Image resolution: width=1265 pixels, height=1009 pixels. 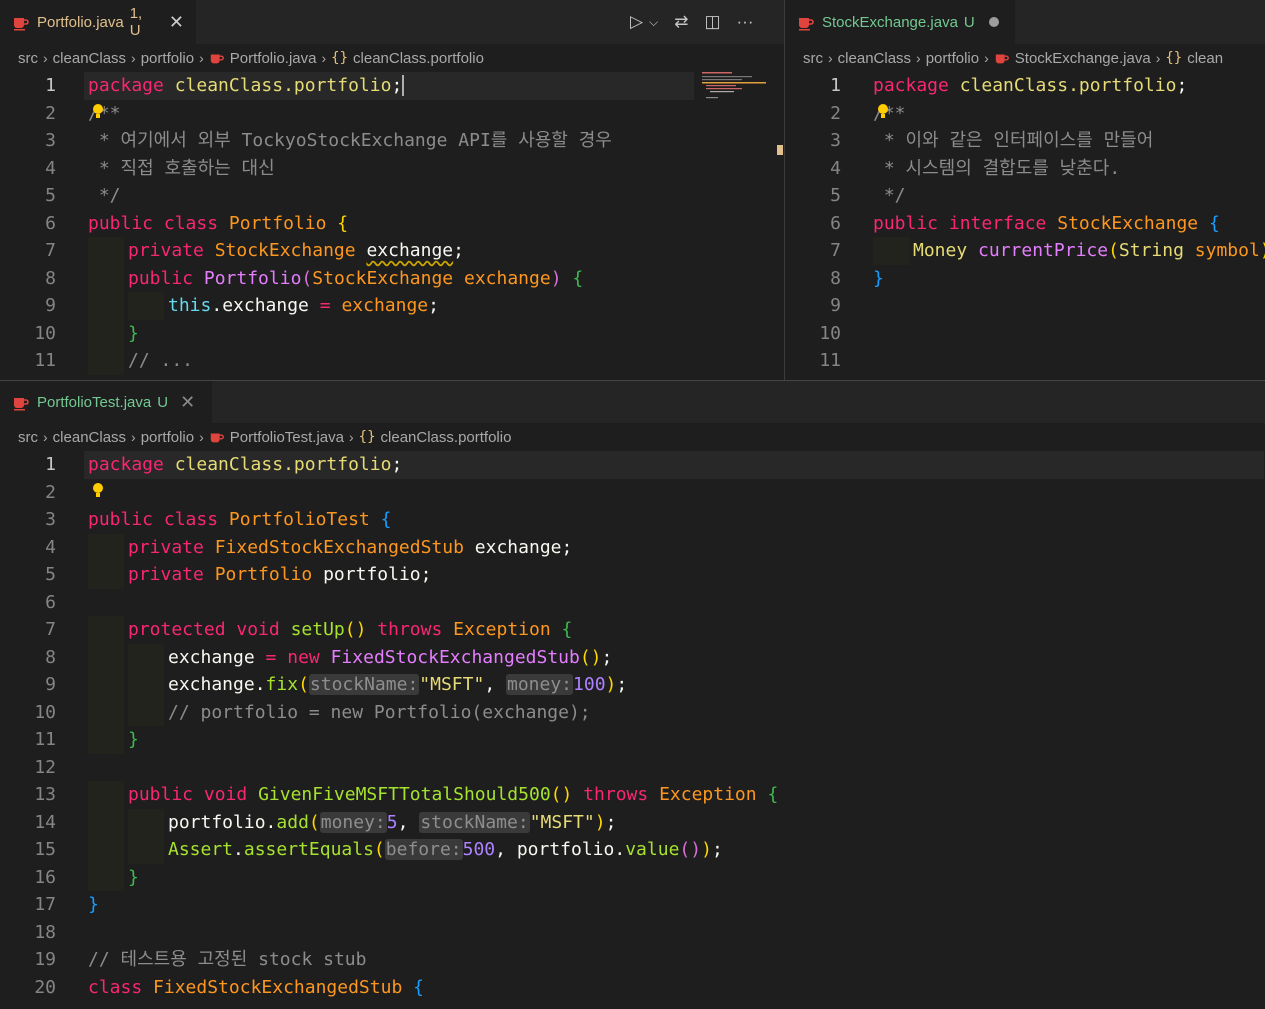 What do you see at coordinates (93, 904) in the screenshot?
I see `code-line: }` at bounding box center [93, 904].